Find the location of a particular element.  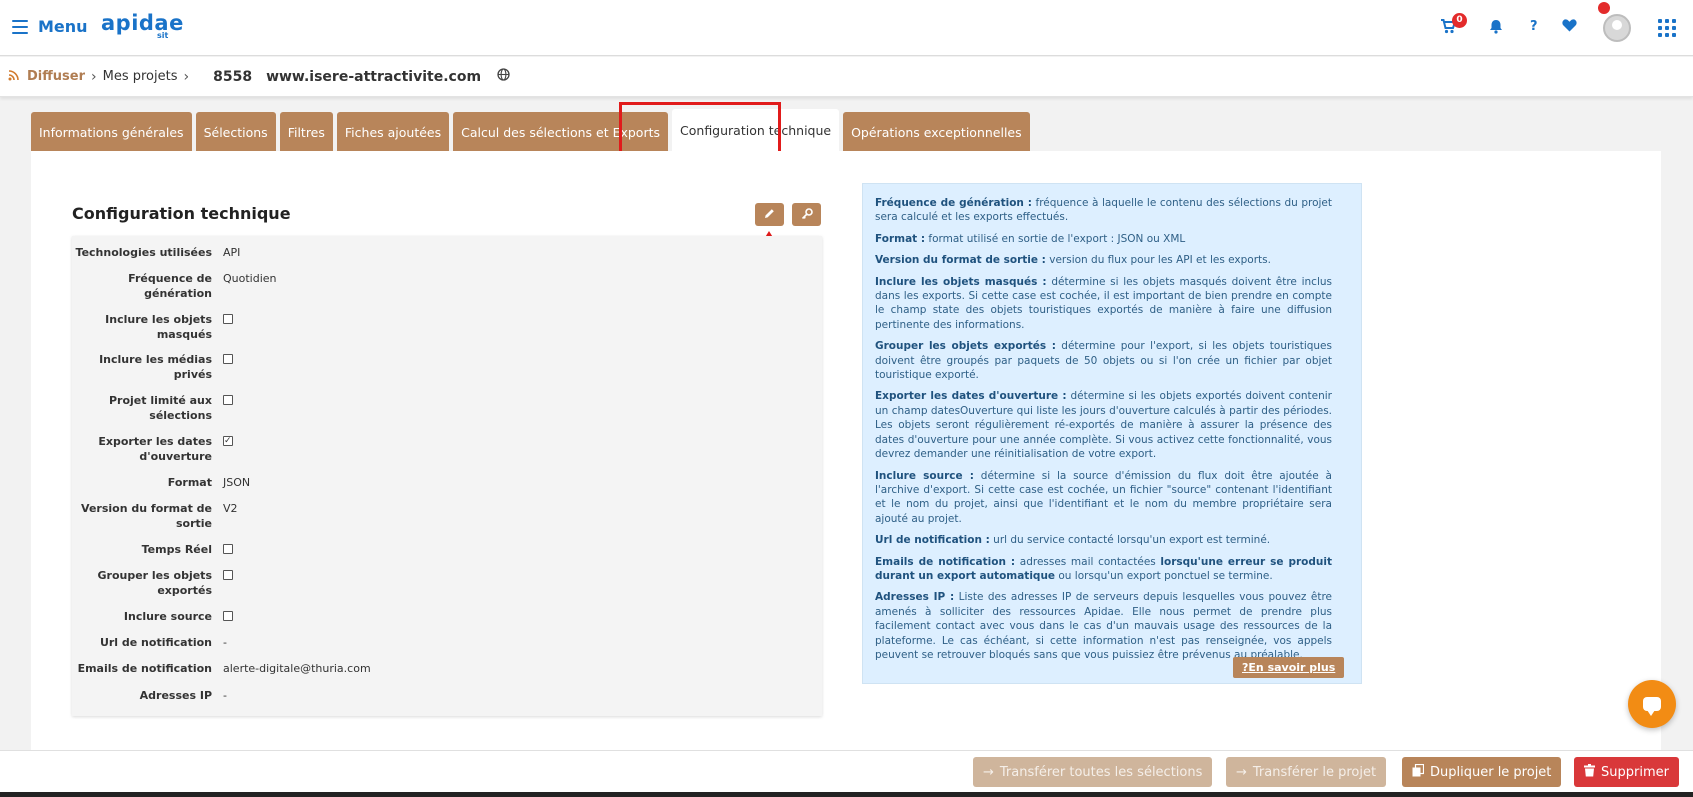

tab-filtres: Filtres is located at coordinates (306, 132).